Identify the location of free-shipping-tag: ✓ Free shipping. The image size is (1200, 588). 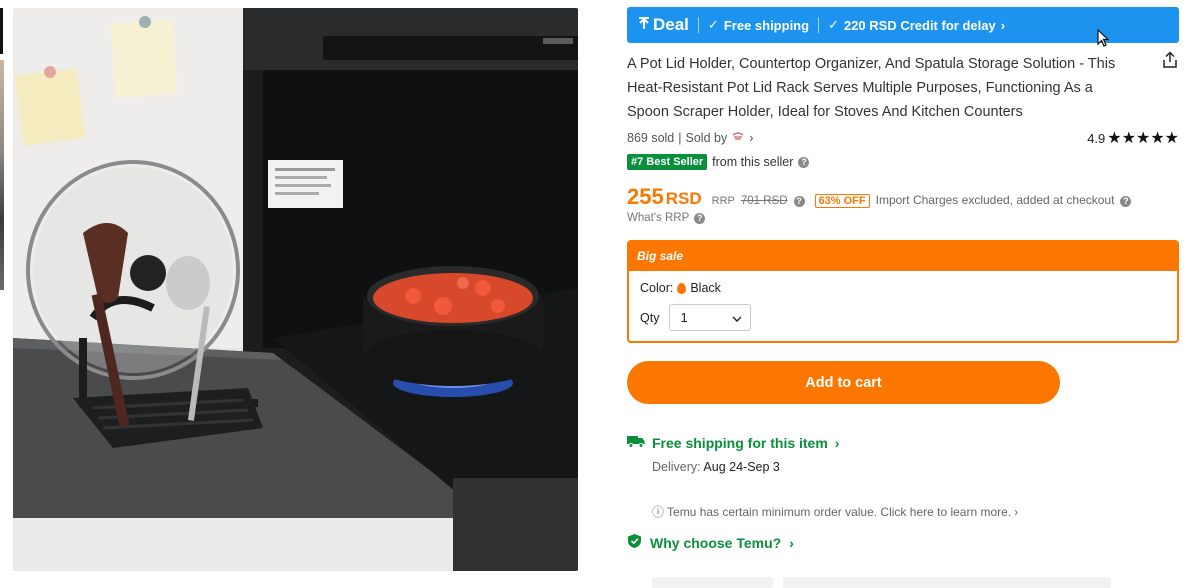
(758, 25).